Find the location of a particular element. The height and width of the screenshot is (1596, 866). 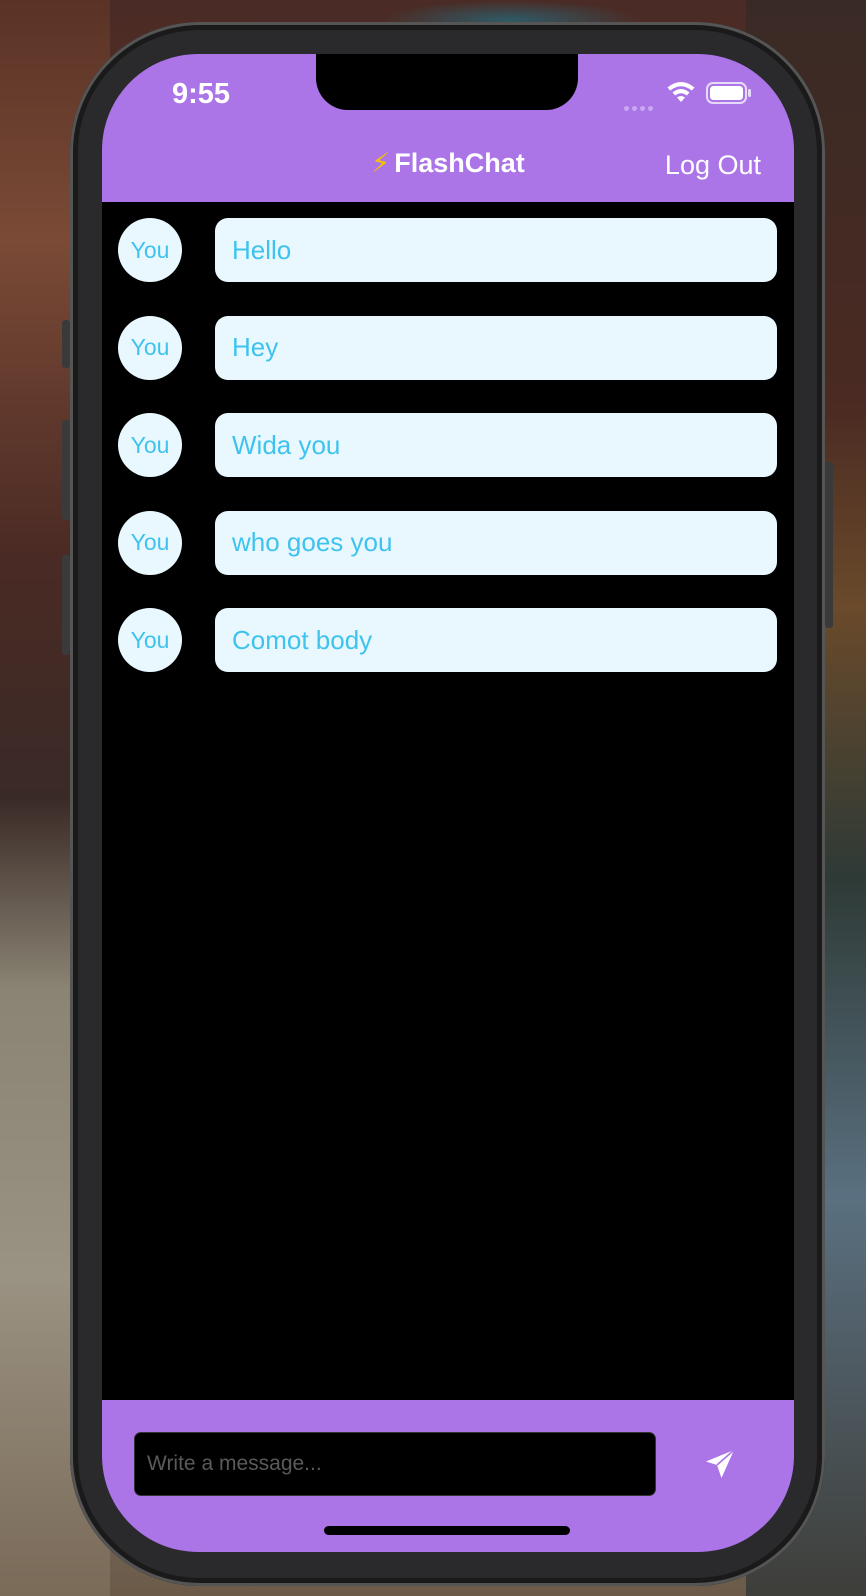

device-notch is located at coordinates (447, 82).